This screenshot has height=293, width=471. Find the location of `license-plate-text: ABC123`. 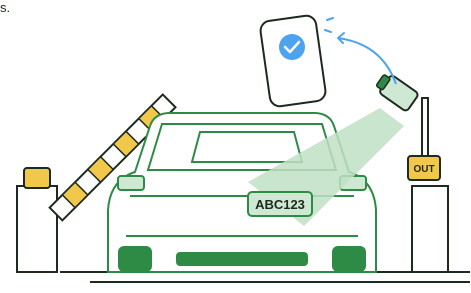

license-plate-text: ABC123 is located at coordinates (280, 204).